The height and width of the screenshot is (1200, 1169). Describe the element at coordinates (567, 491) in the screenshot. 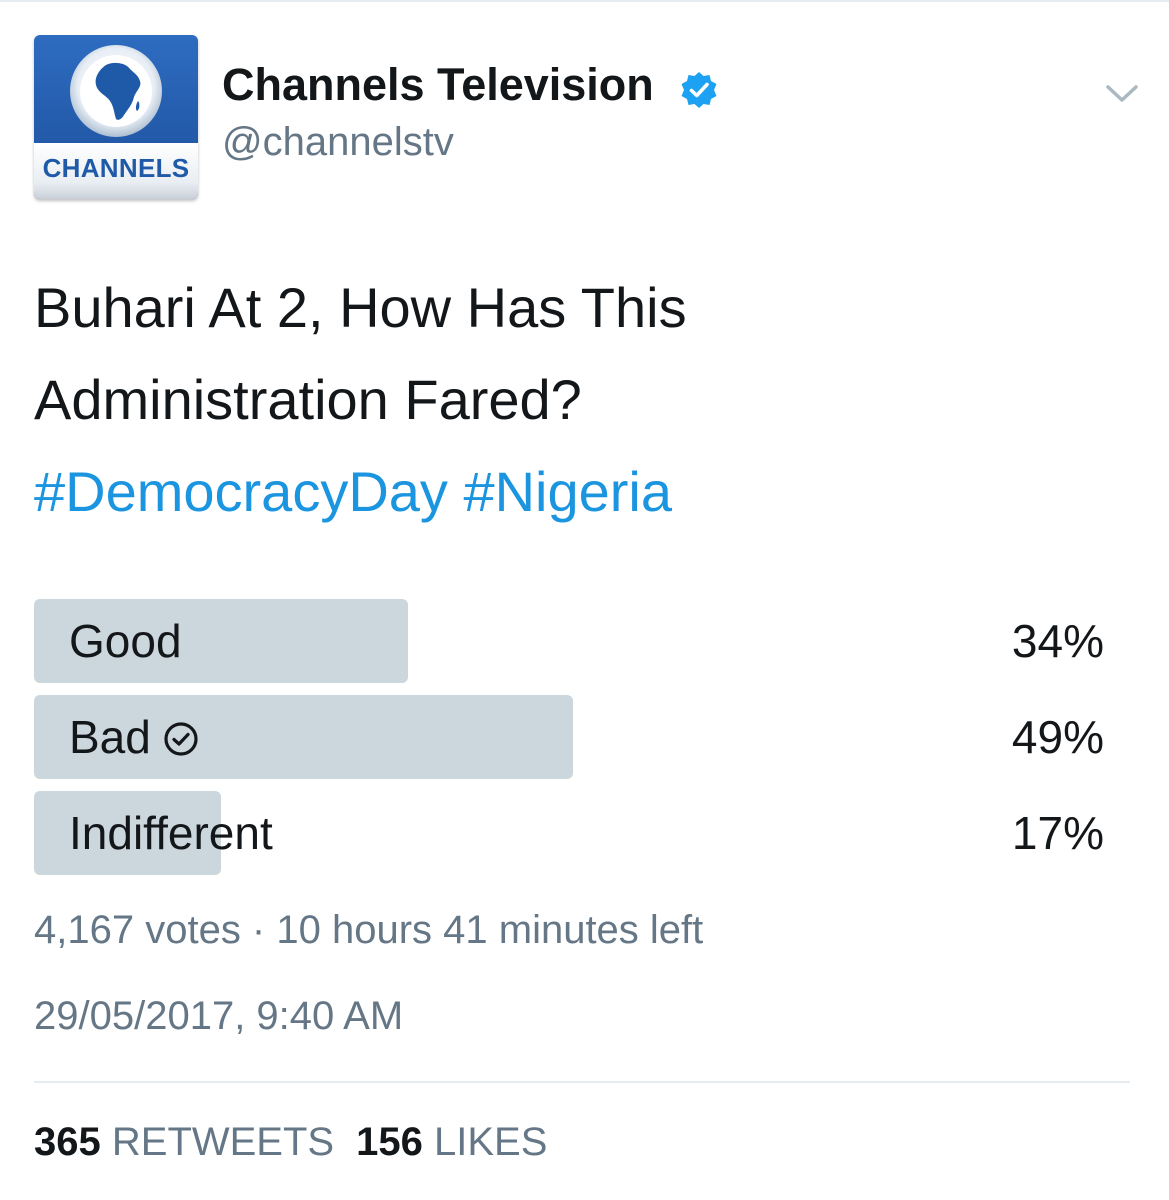

I see `hashtag-link: #Nigeria` at that location.